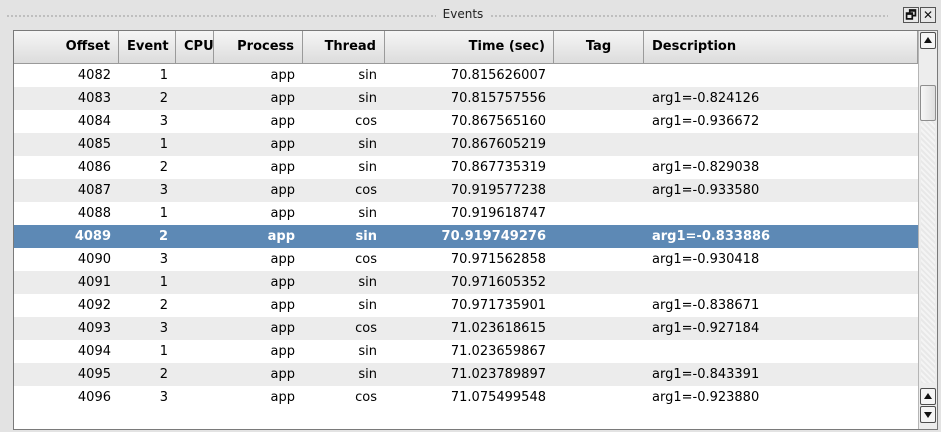 The image size is (941, 432). What do you see at coordinates (498, 374) in the screenshot?
I see `cell-time: 71.023789897` at bounding box center [498, 374].